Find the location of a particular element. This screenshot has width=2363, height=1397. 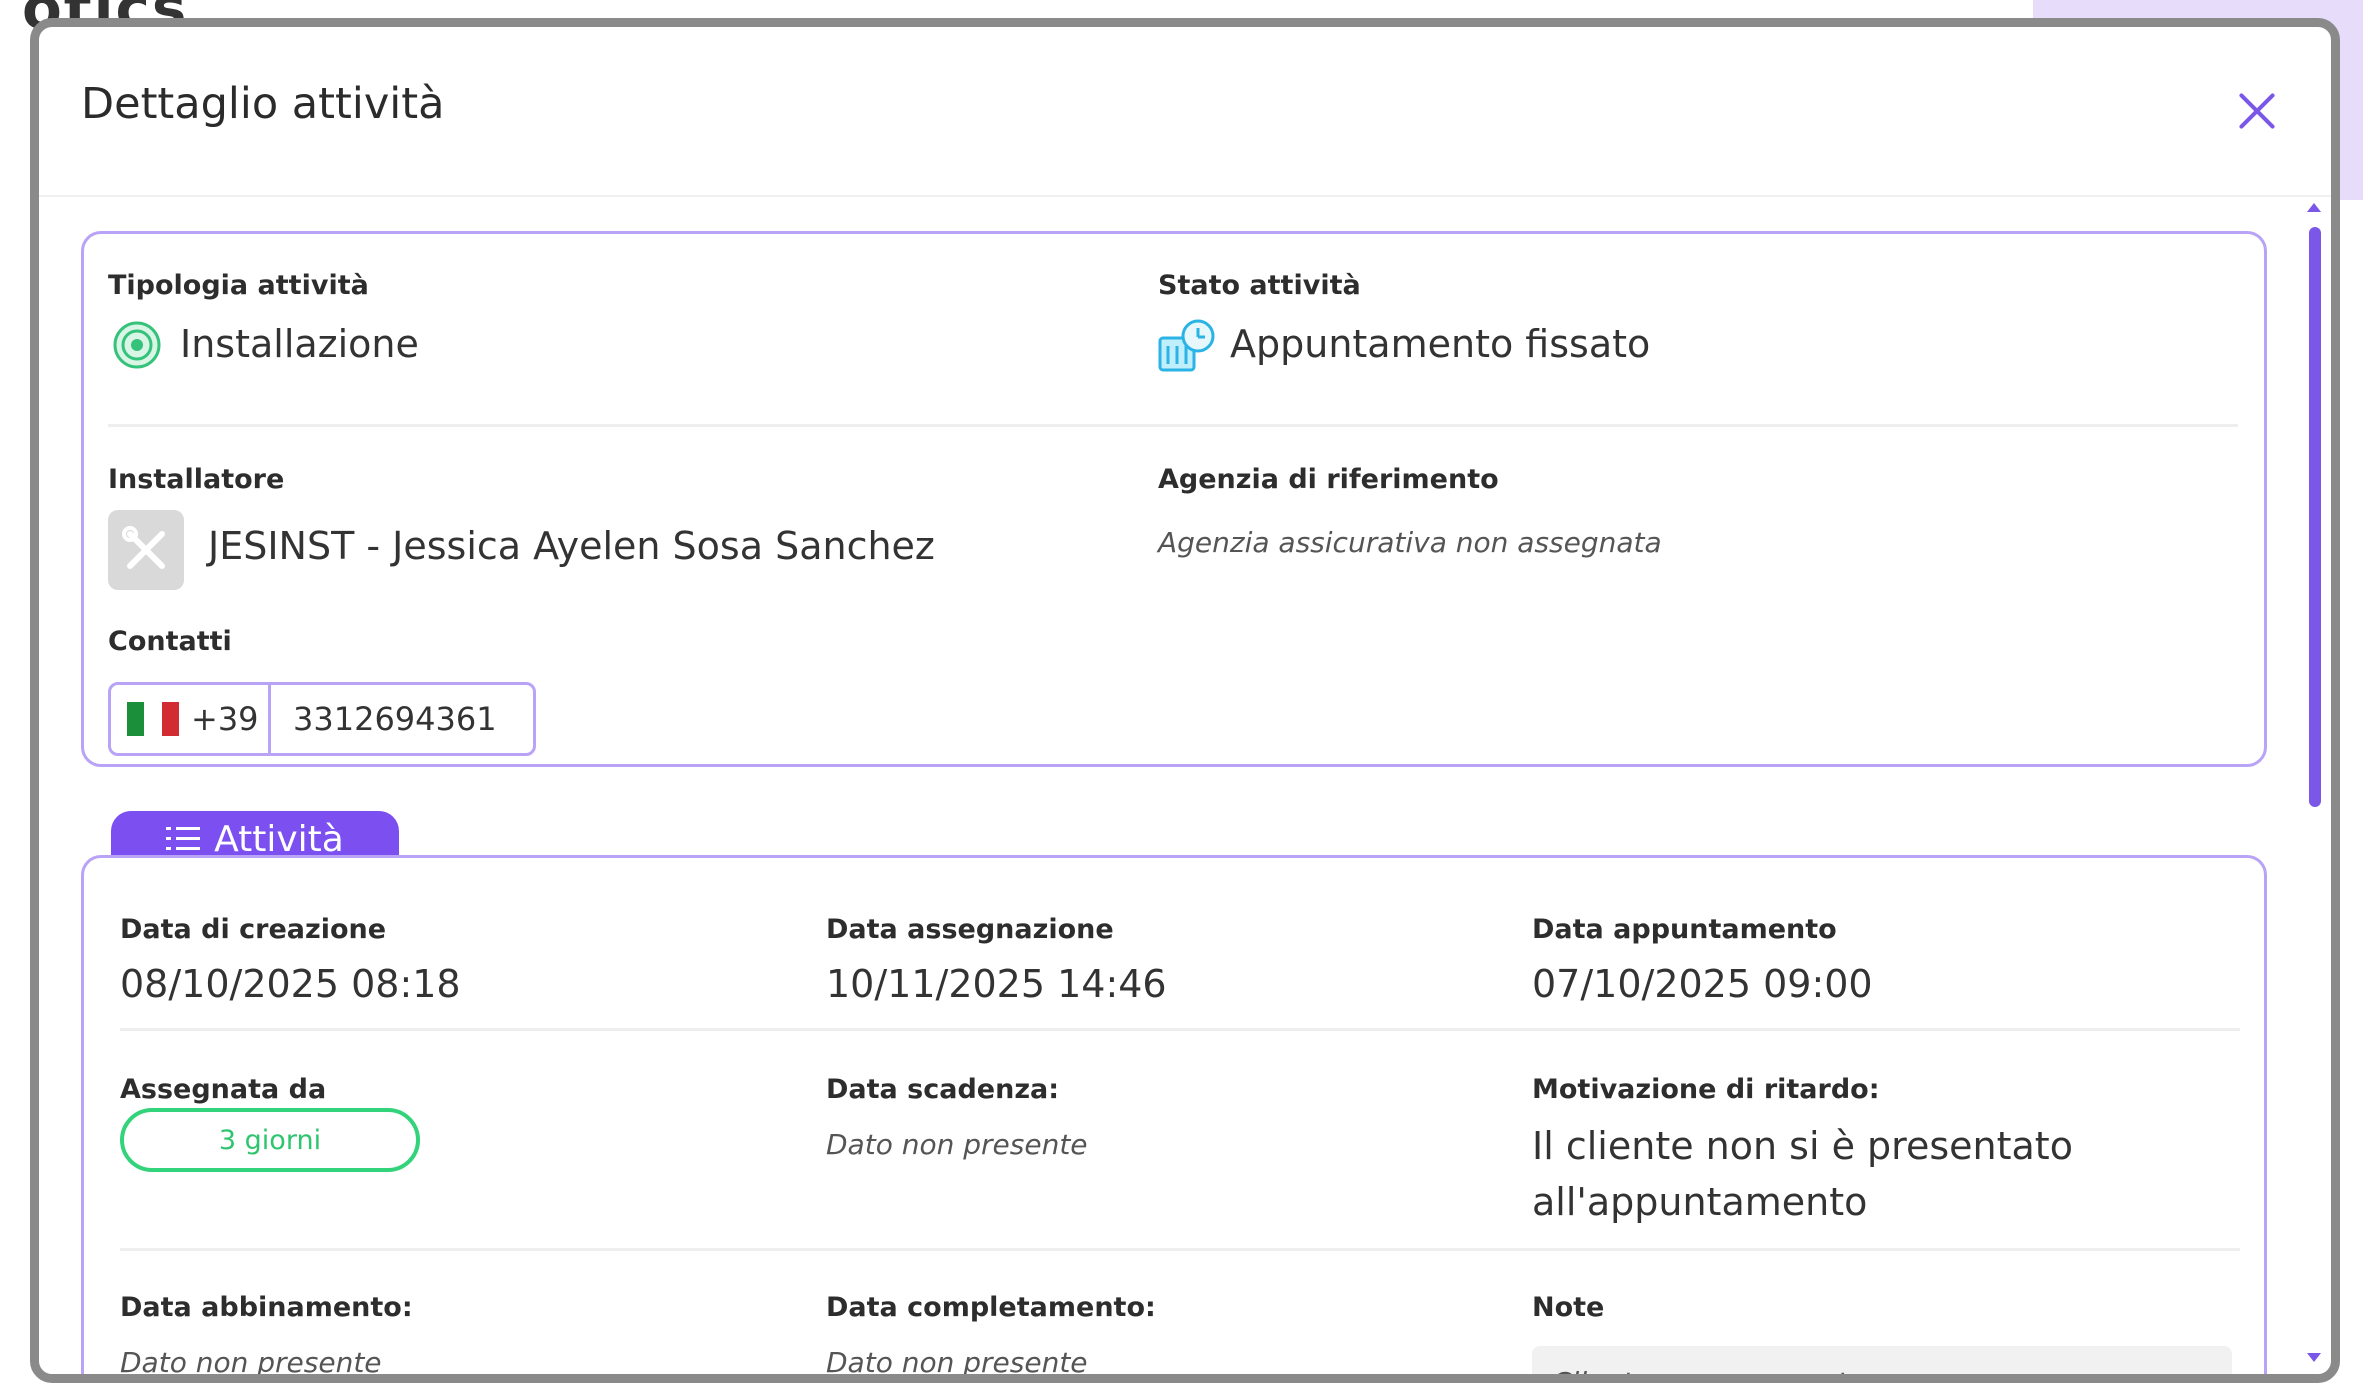

creazione-value: 08/10/2025 08:18 is located at coordinates (290, 984).